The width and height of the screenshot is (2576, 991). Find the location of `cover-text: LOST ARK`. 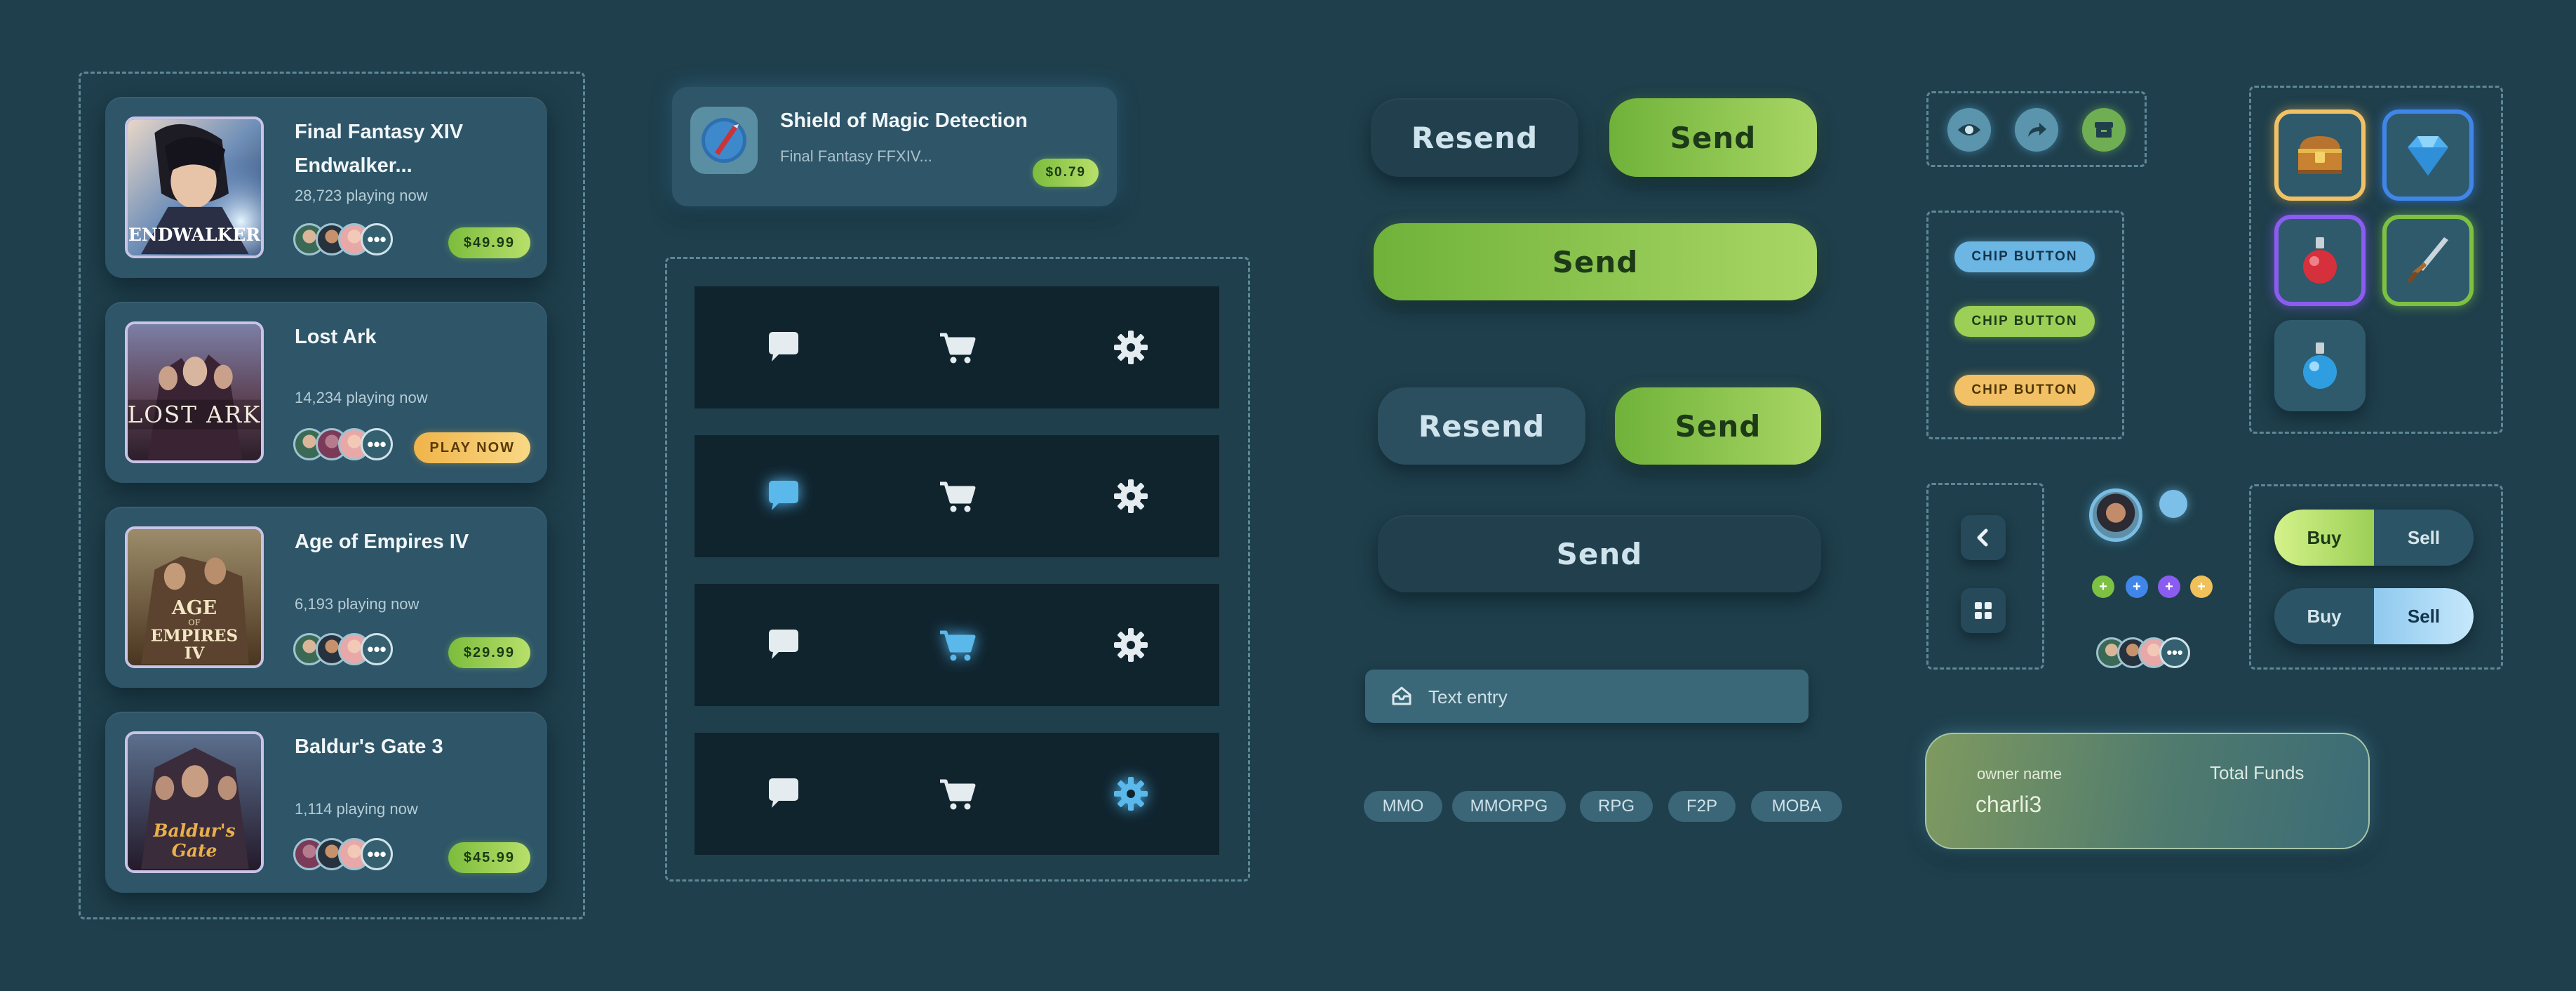

cover-text: LOST ARK is located at coordinates (195, 415).